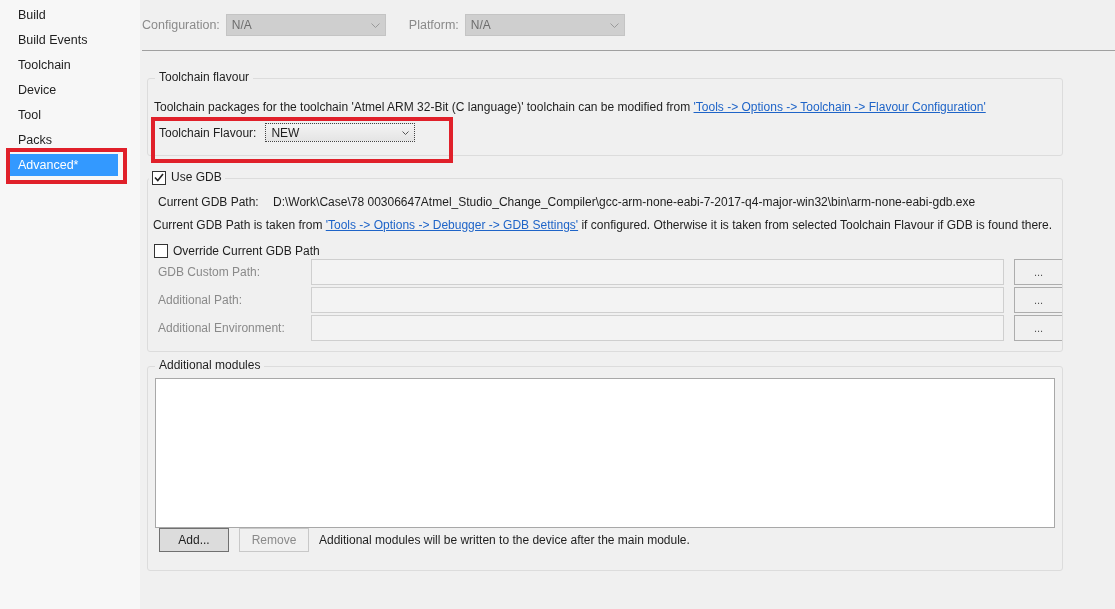 Image resolution: width=1115 pixels, height=609 pixels. I want to click on options-link: 'Tools -> Options -> Toolchain -> Flavour Configuration', so click(839, 107).